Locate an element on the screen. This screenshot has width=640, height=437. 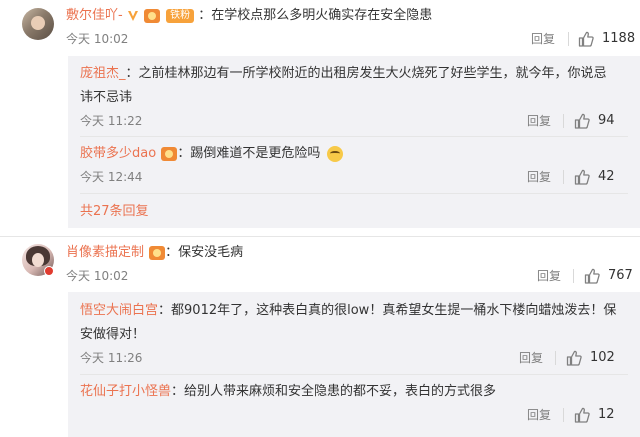
comment-line: 敷尔佳吖- 铁粉 ：在学校点那么多明火确实存在安全隐患 is located at coordinates (249, 15).